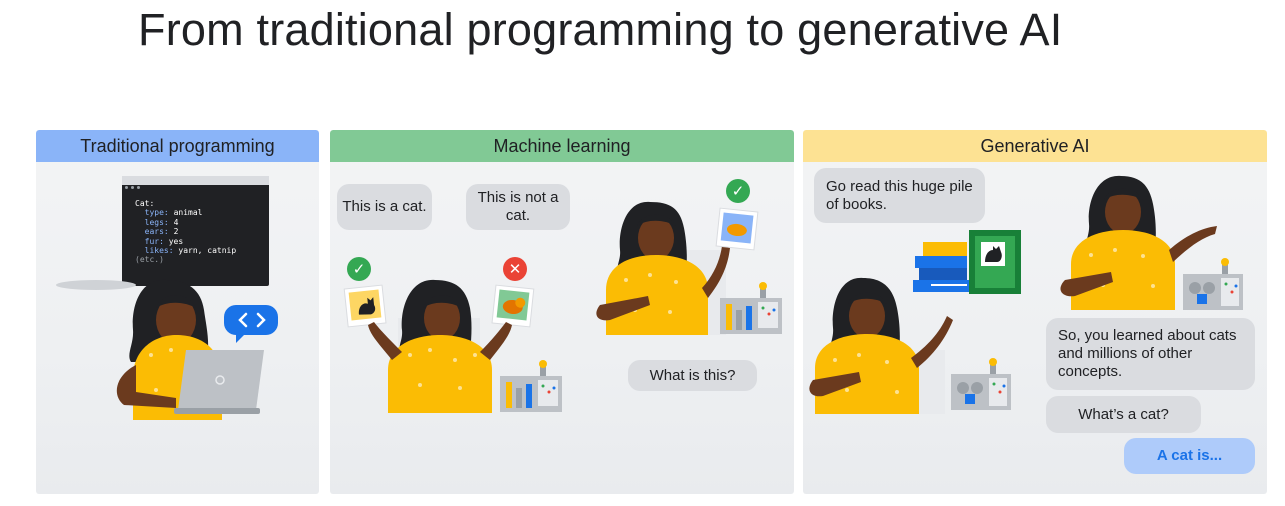 This screenshot has height=506, width=1285. Describe the element at coordinates (562, 307) in the screenshot. I see `ml-illustration` at that location.